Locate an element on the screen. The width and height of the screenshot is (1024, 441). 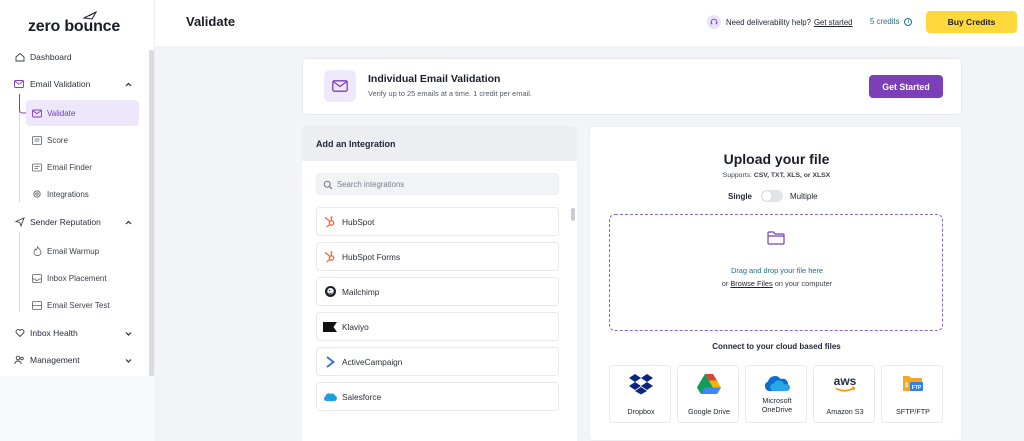
help-text: Need deliverability help? is located at coordinates (768, 22).